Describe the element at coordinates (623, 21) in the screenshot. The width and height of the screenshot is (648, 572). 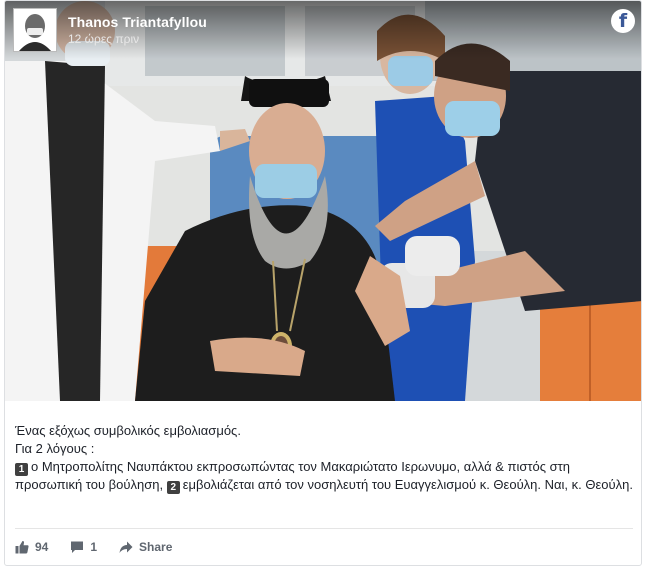
I see `facebook-icon: f` at that location.